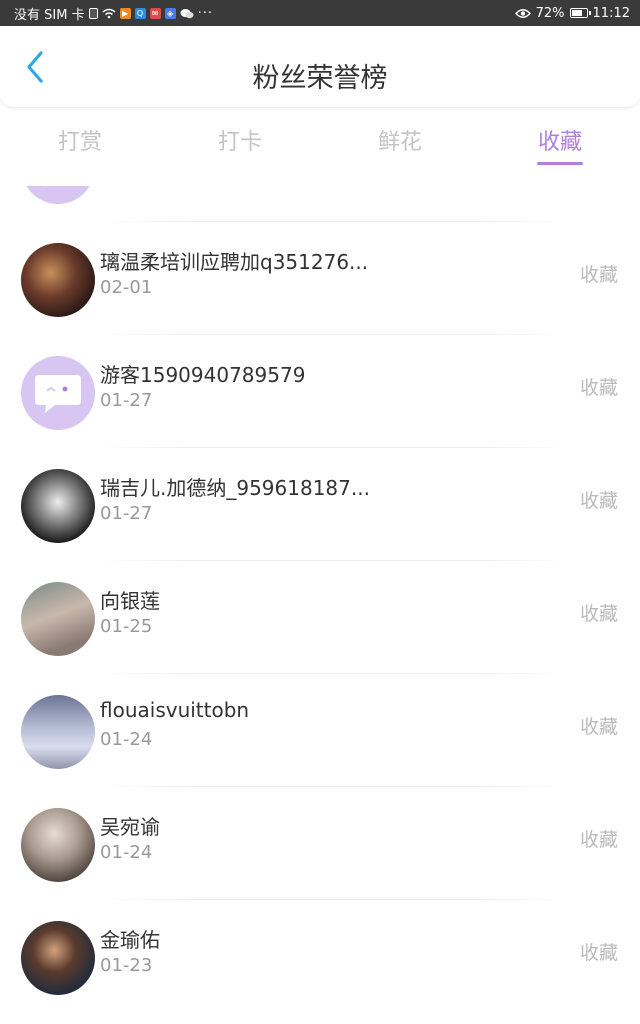 The width and height of the screenshot is (640, 1024). I want to click on wifi-icon, so click(109, 13).